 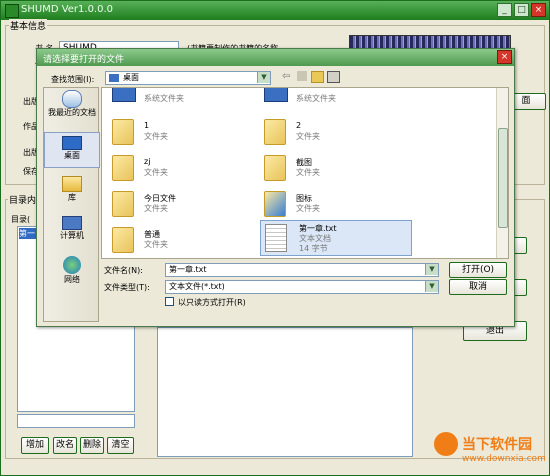 I want to click on filename-label: 文件名(N):, so click(x=123, y=270).